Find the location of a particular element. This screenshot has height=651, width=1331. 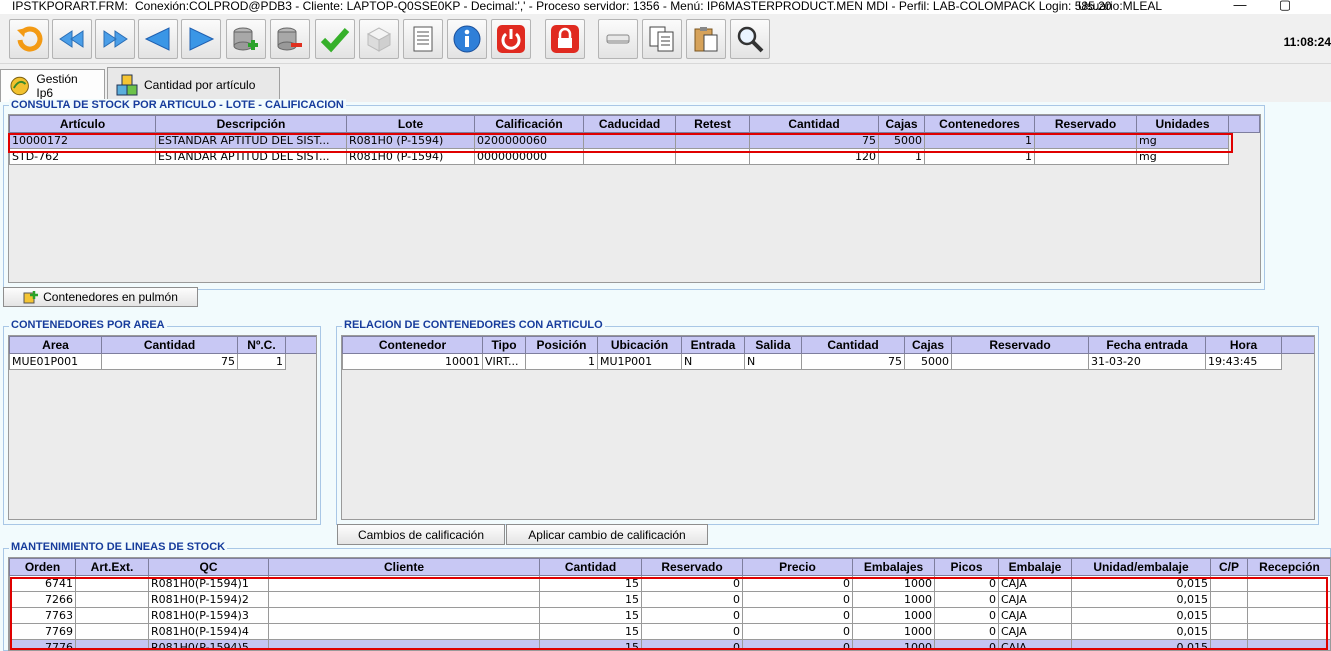

copy-button is located at coordinates (662, 39).